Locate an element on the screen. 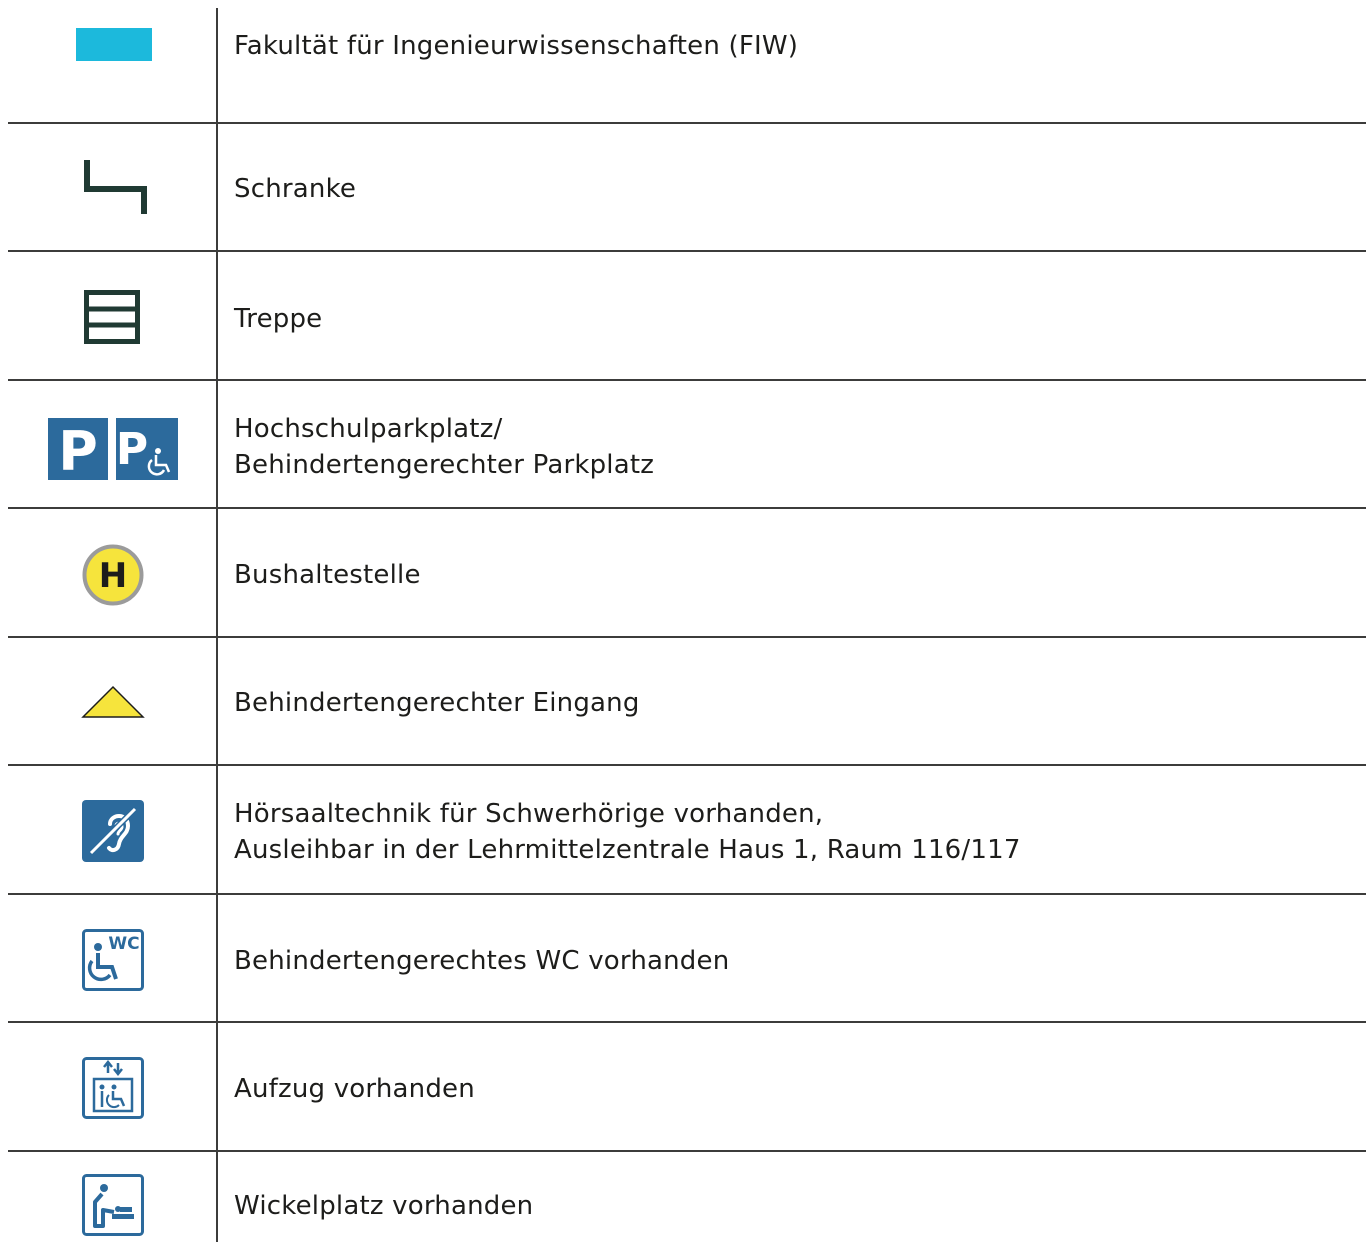  legend-label-barrier: Schranke is located at coordinates (295, 189).